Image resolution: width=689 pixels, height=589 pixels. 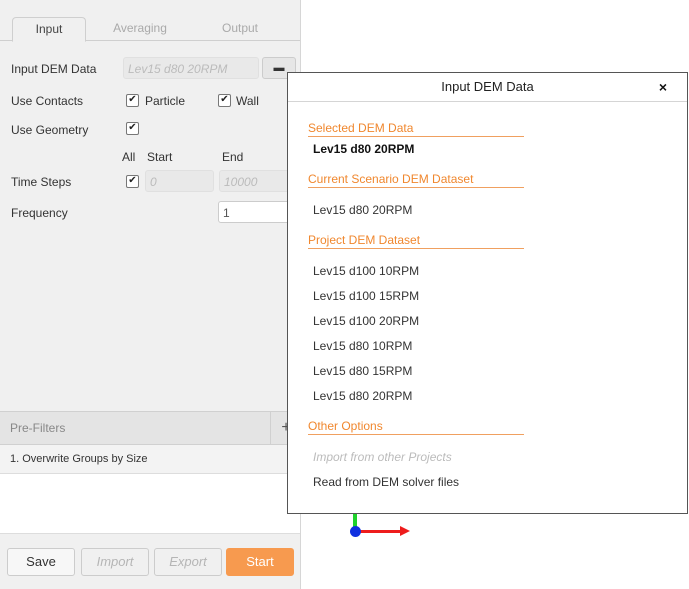 I want to click on save-button: Save, so click(x=41, y=562).